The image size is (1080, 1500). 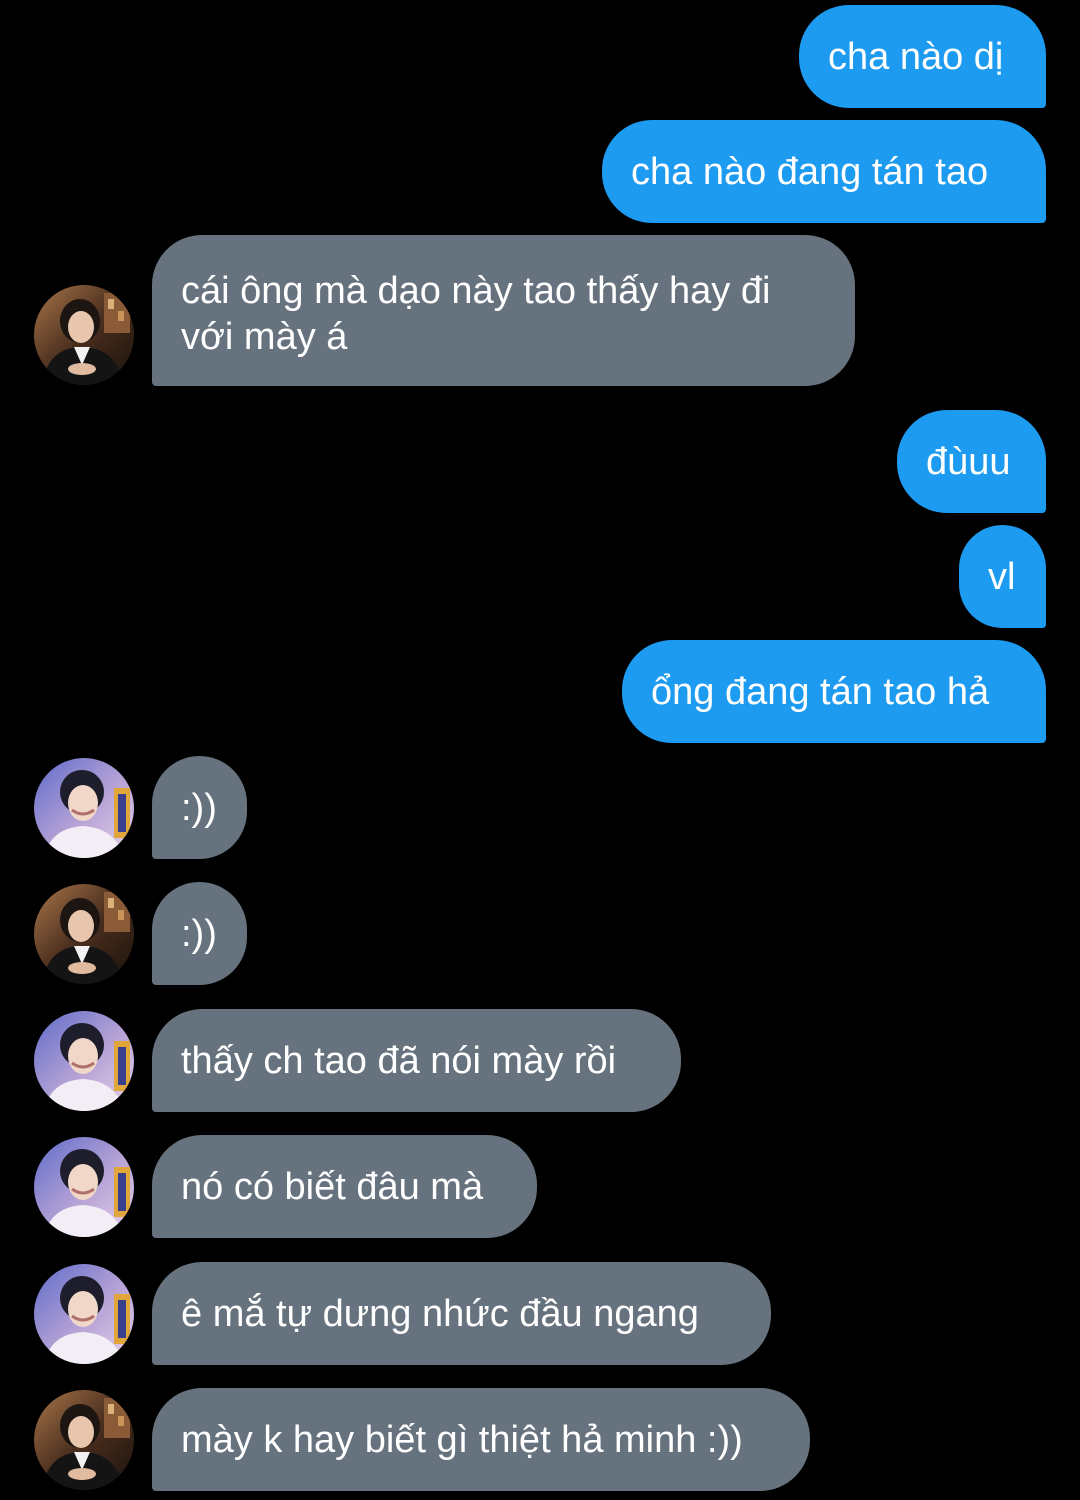 I want to click on message-text: cha nào dị, so click(x=916, y=56).